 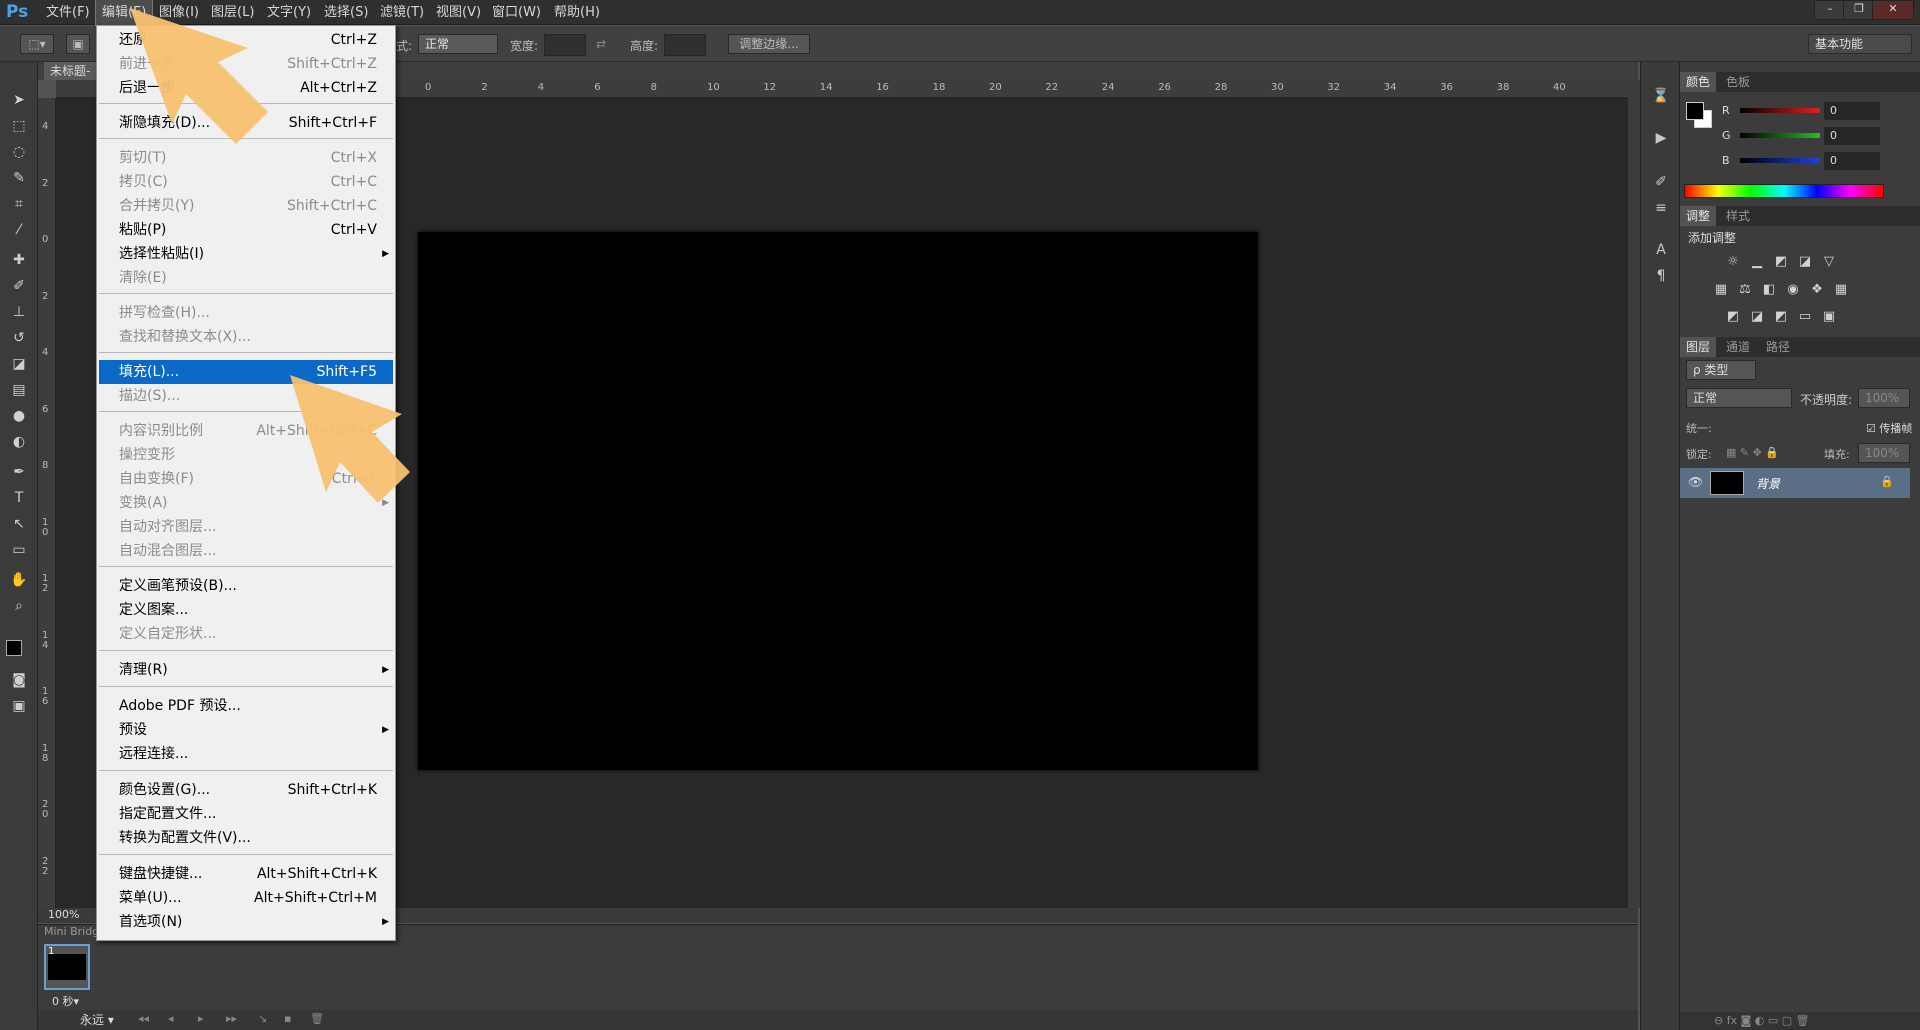 What do you see at coordinates (199, 76) in the screenshot?
I see `annotation-arrow-top-icon` at bounding box center [199, 76].